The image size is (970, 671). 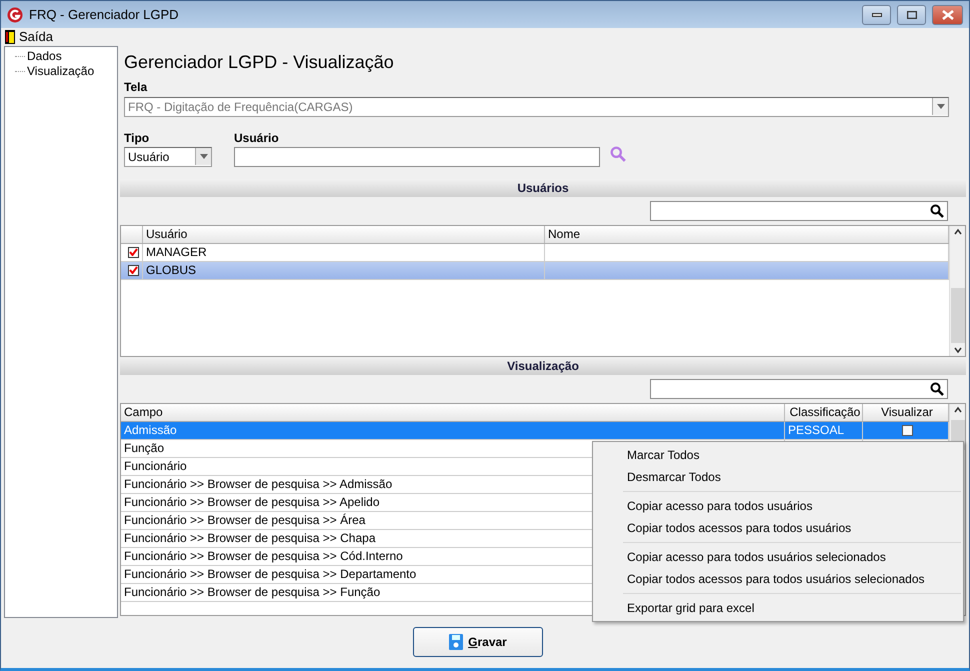 I want to click on section-header: Usuários, so click(x=543, y=187).